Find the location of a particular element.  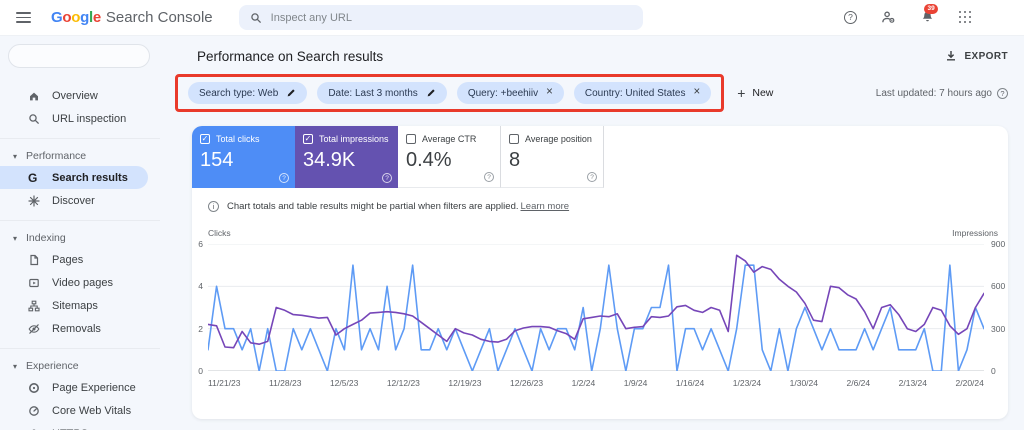

metric-tile-total-clicks: ✓ Total clicks 154 ? is located at coordinates (243, 157).